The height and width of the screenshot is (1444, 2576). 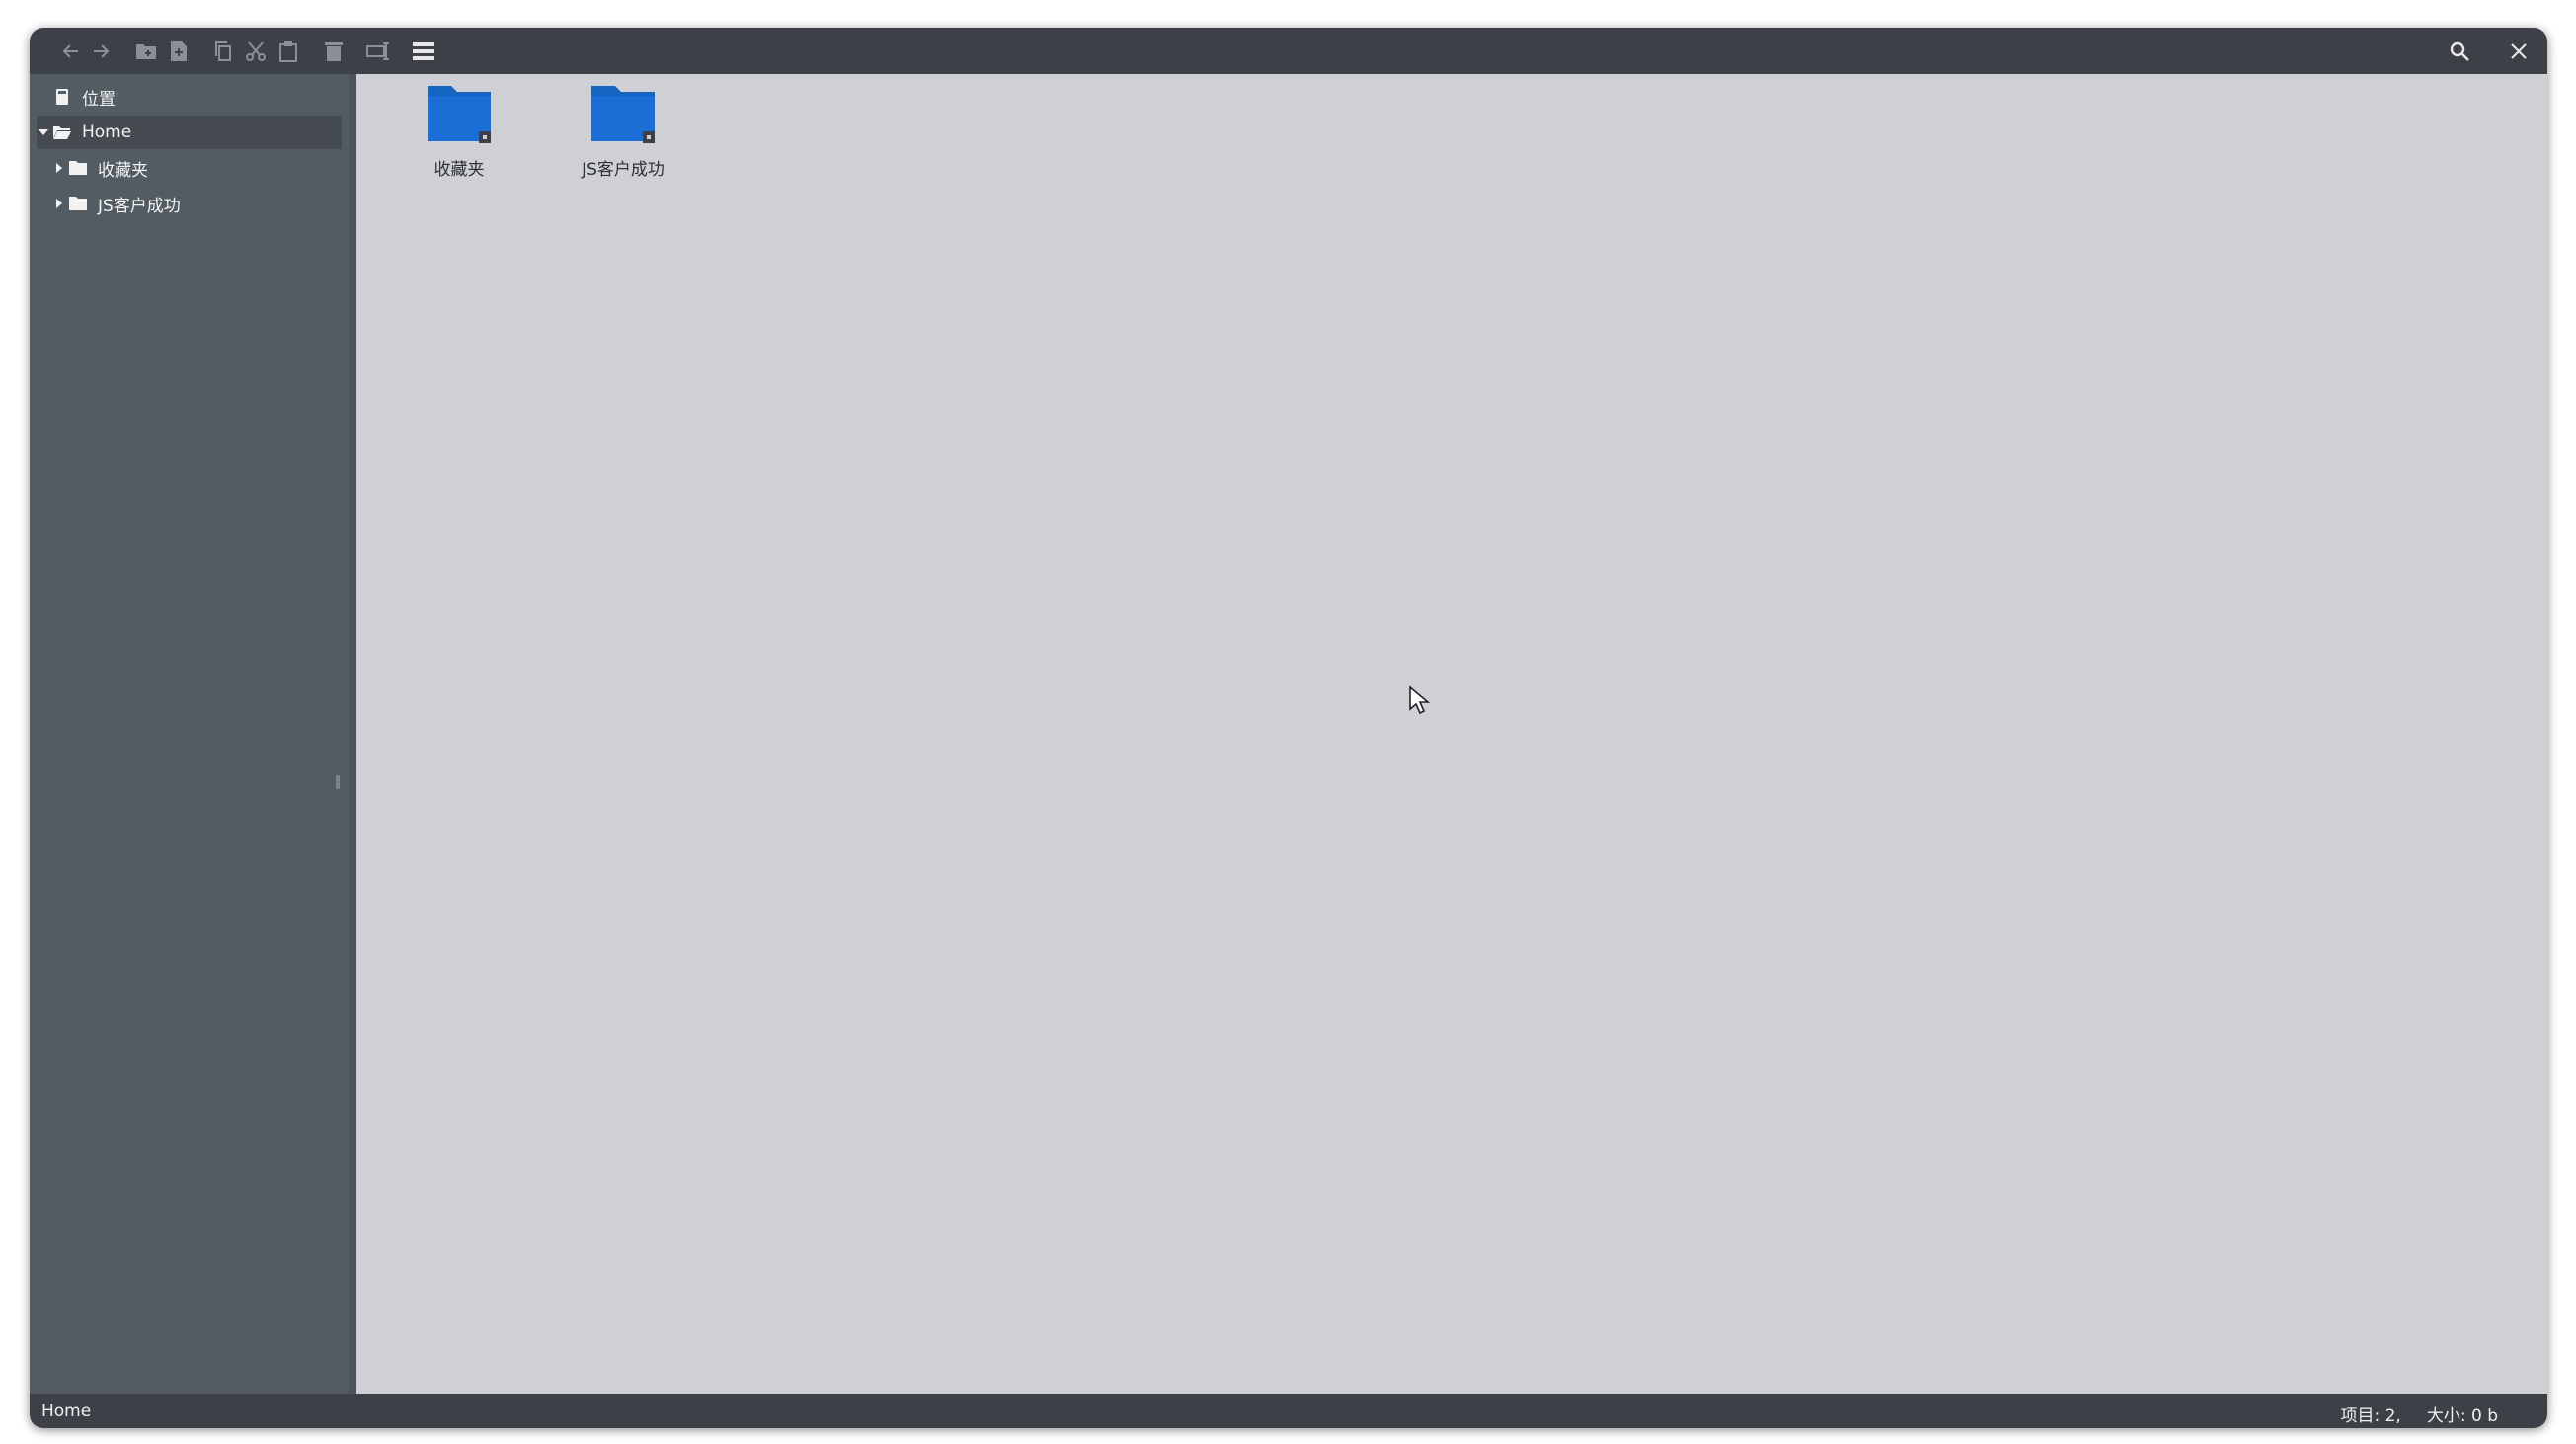 What do you see at coordinates (623, 170) in the screenshot?
I see `file-item-label: JS客户成功` at bounding box center [623, 170].